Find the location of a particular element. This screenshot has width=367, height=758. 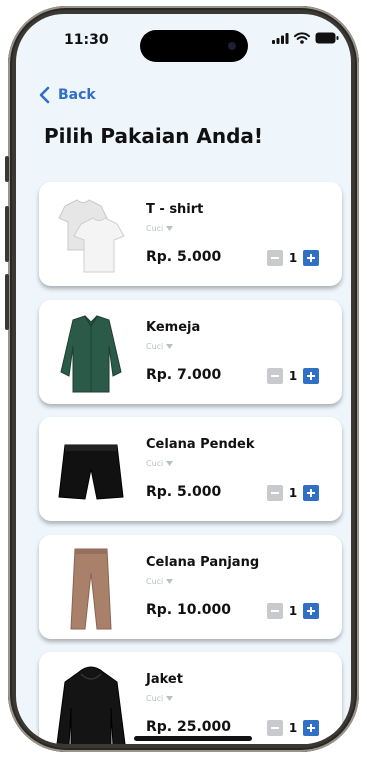

jacket-icon is located at coordinates (91, 705).